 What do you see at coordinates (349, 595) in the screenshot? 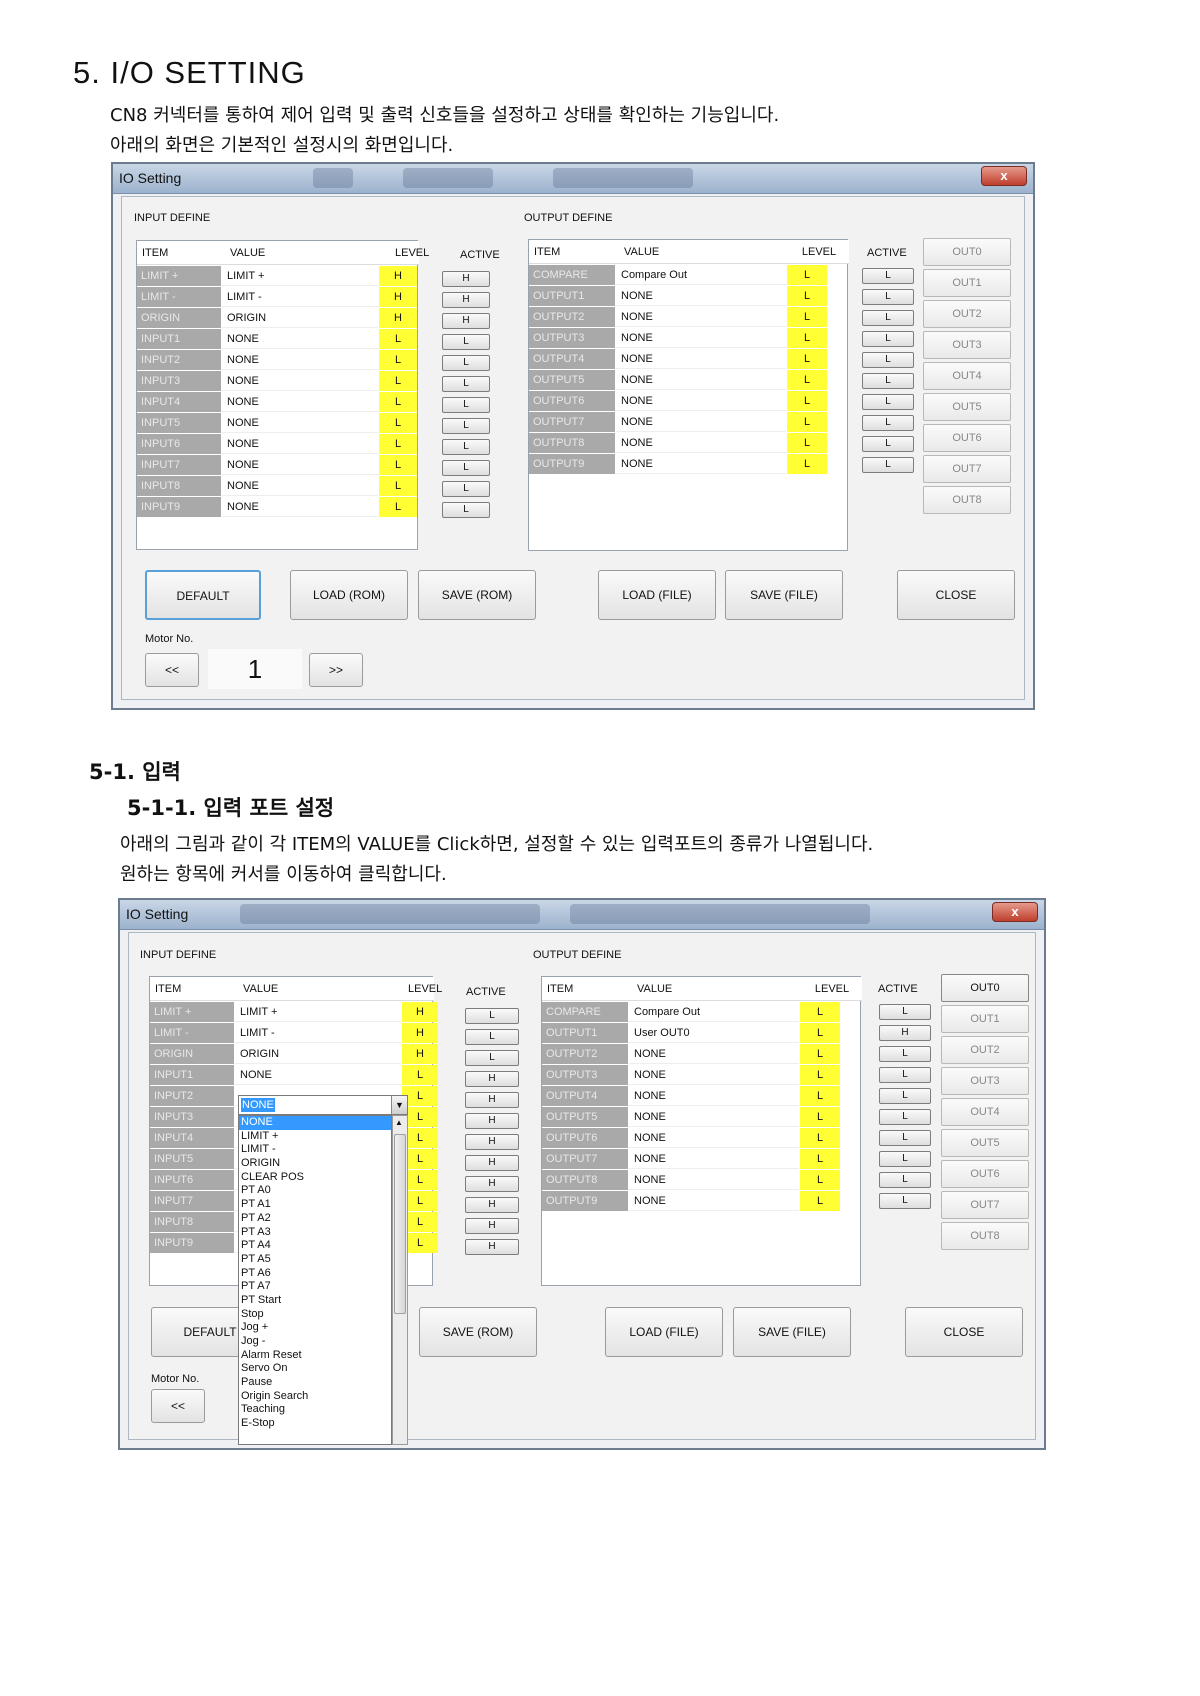
I see `load-rom-button: LOAD (ROM)` at bounding box center [349, 595].